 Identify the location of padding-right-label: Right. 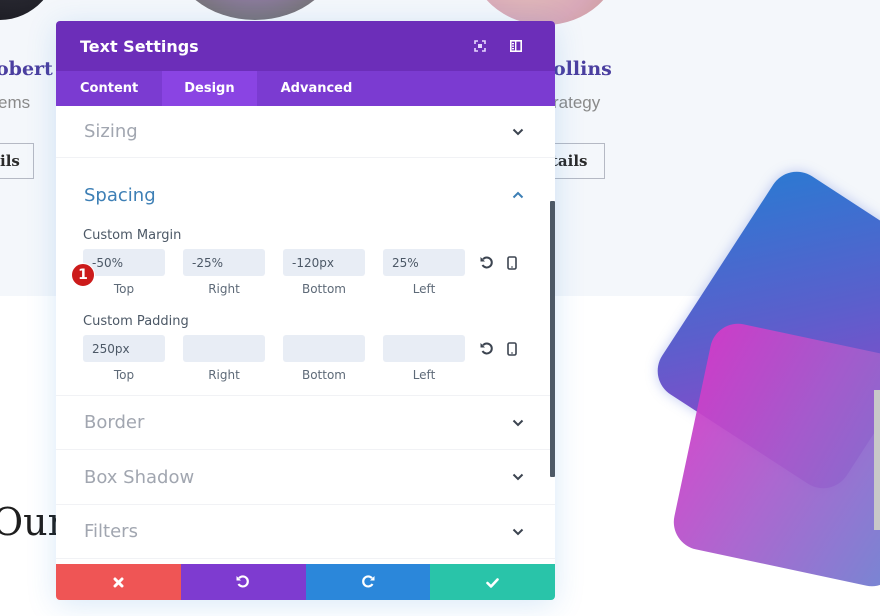
(224, 375).